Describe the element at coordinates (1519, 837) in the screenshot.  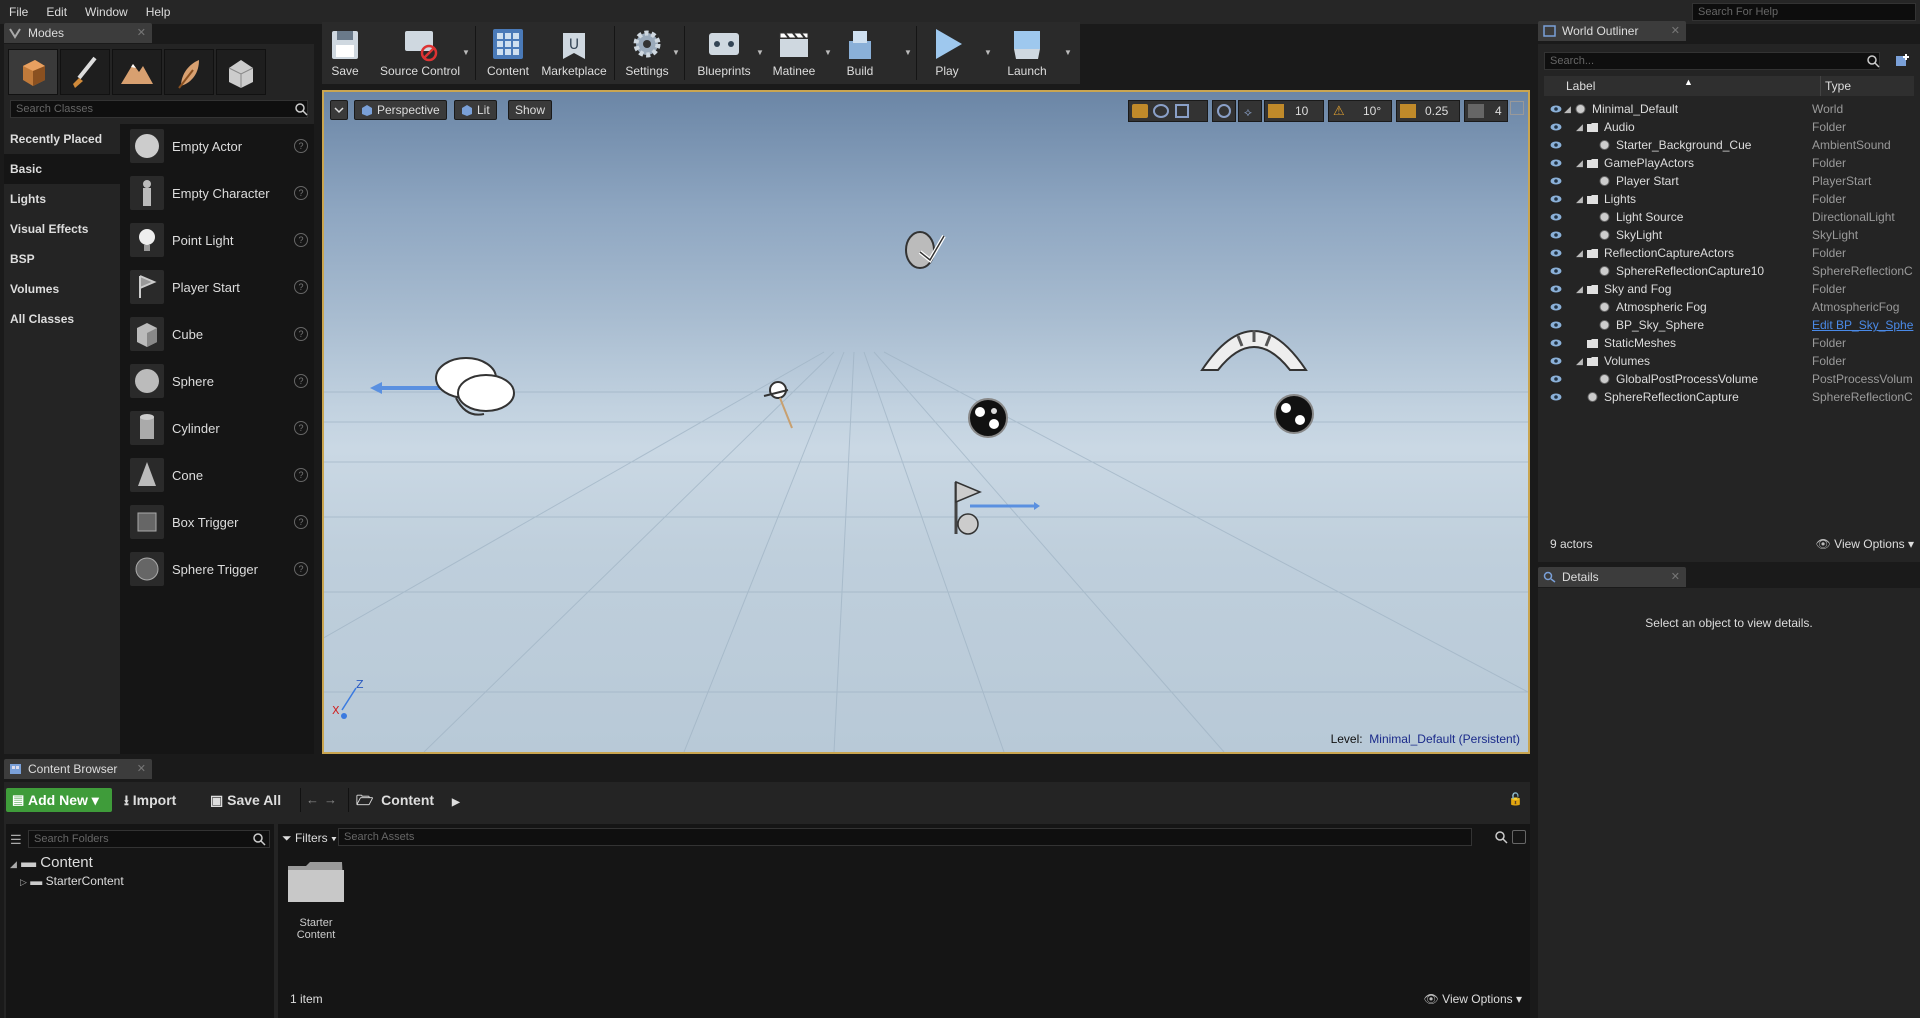
I see `save-search-icon` at that location.